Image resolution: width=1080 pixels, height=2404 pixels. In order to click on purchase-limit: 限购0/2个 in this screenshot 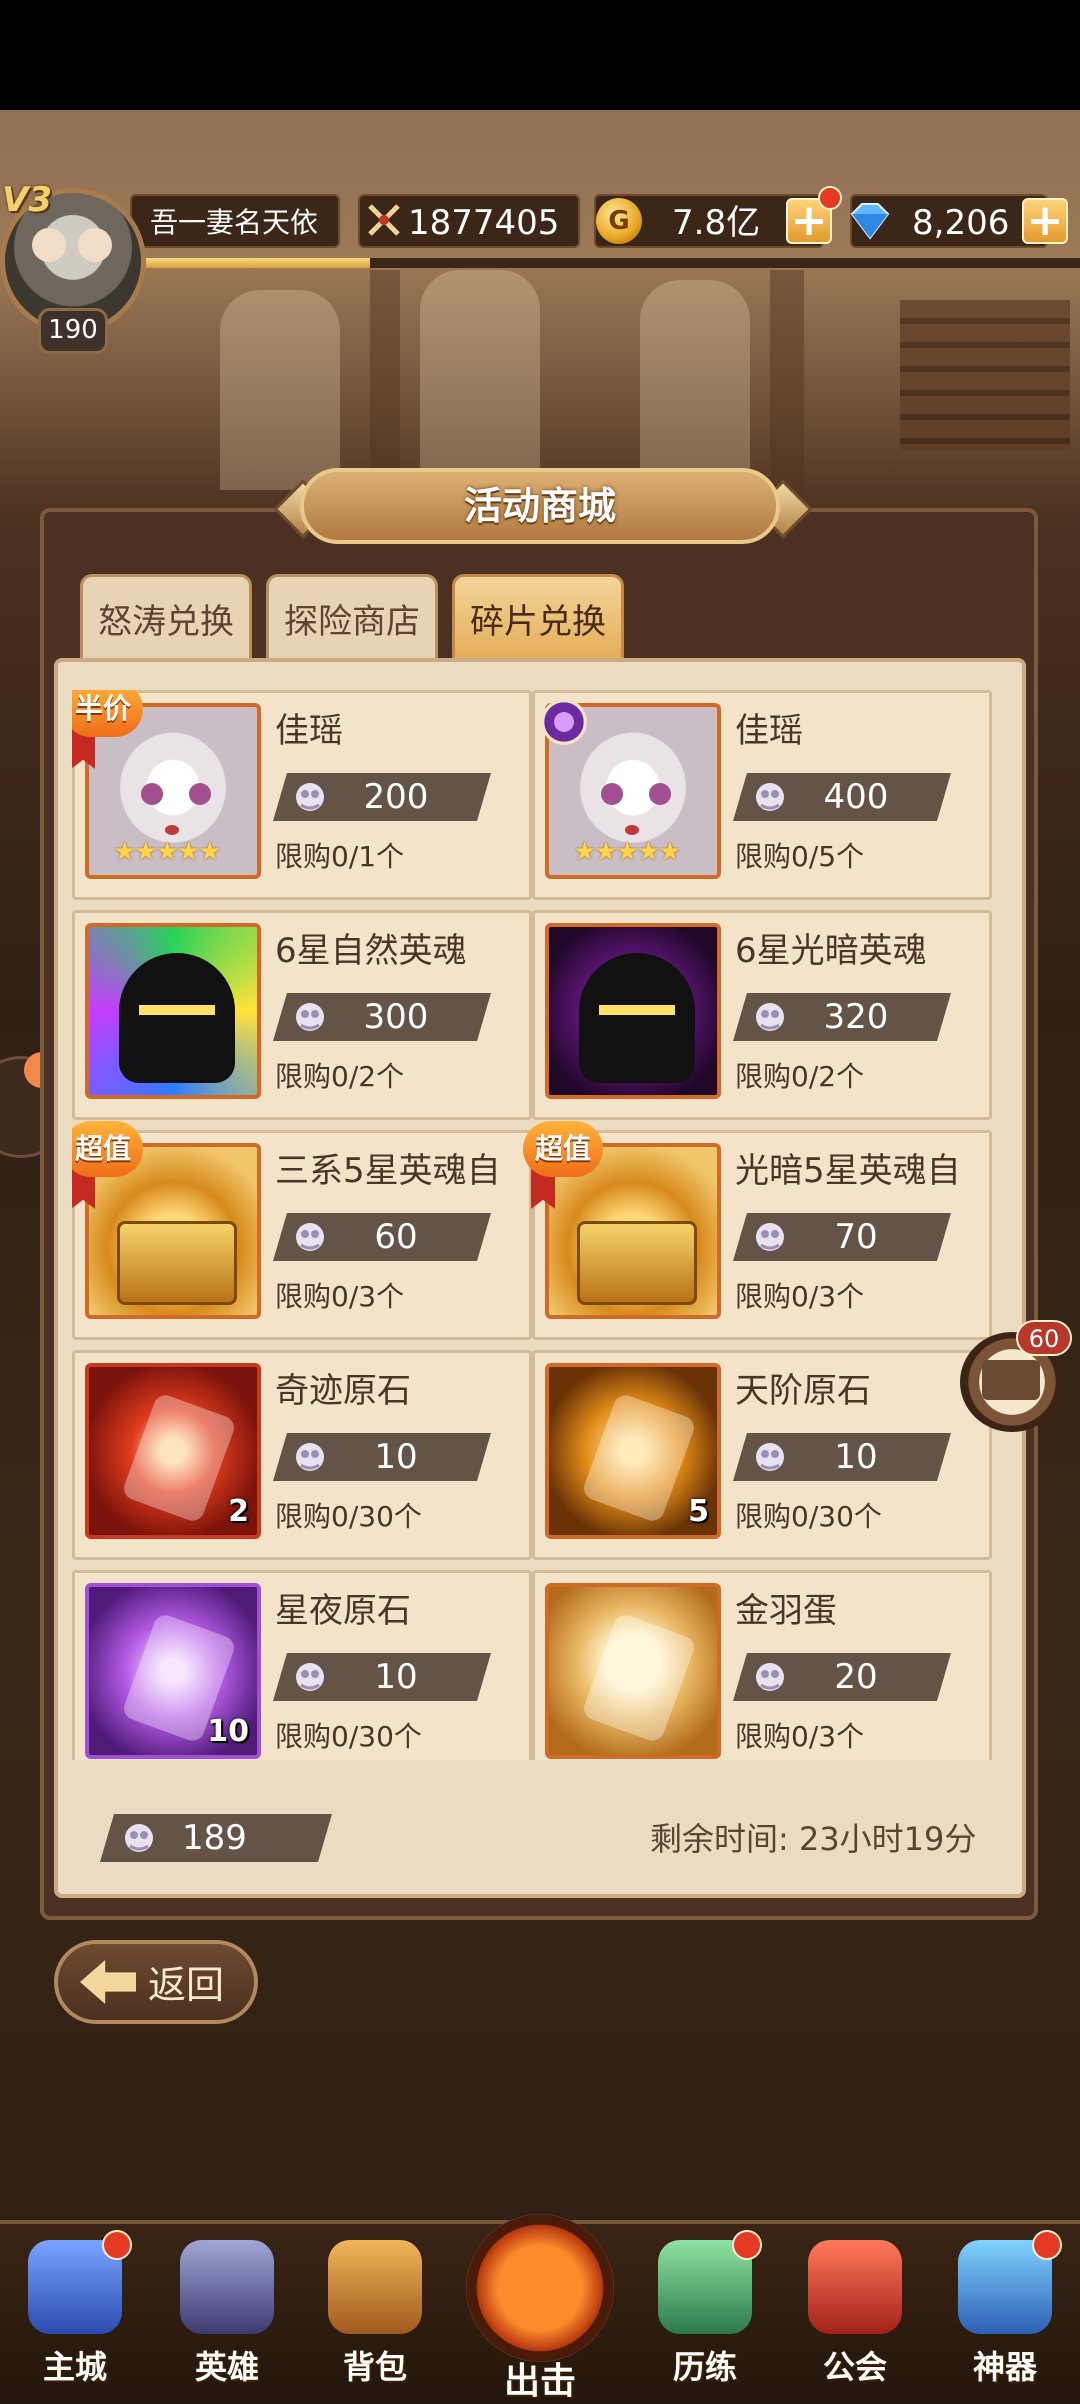, I will do `click(800, 1076)`.